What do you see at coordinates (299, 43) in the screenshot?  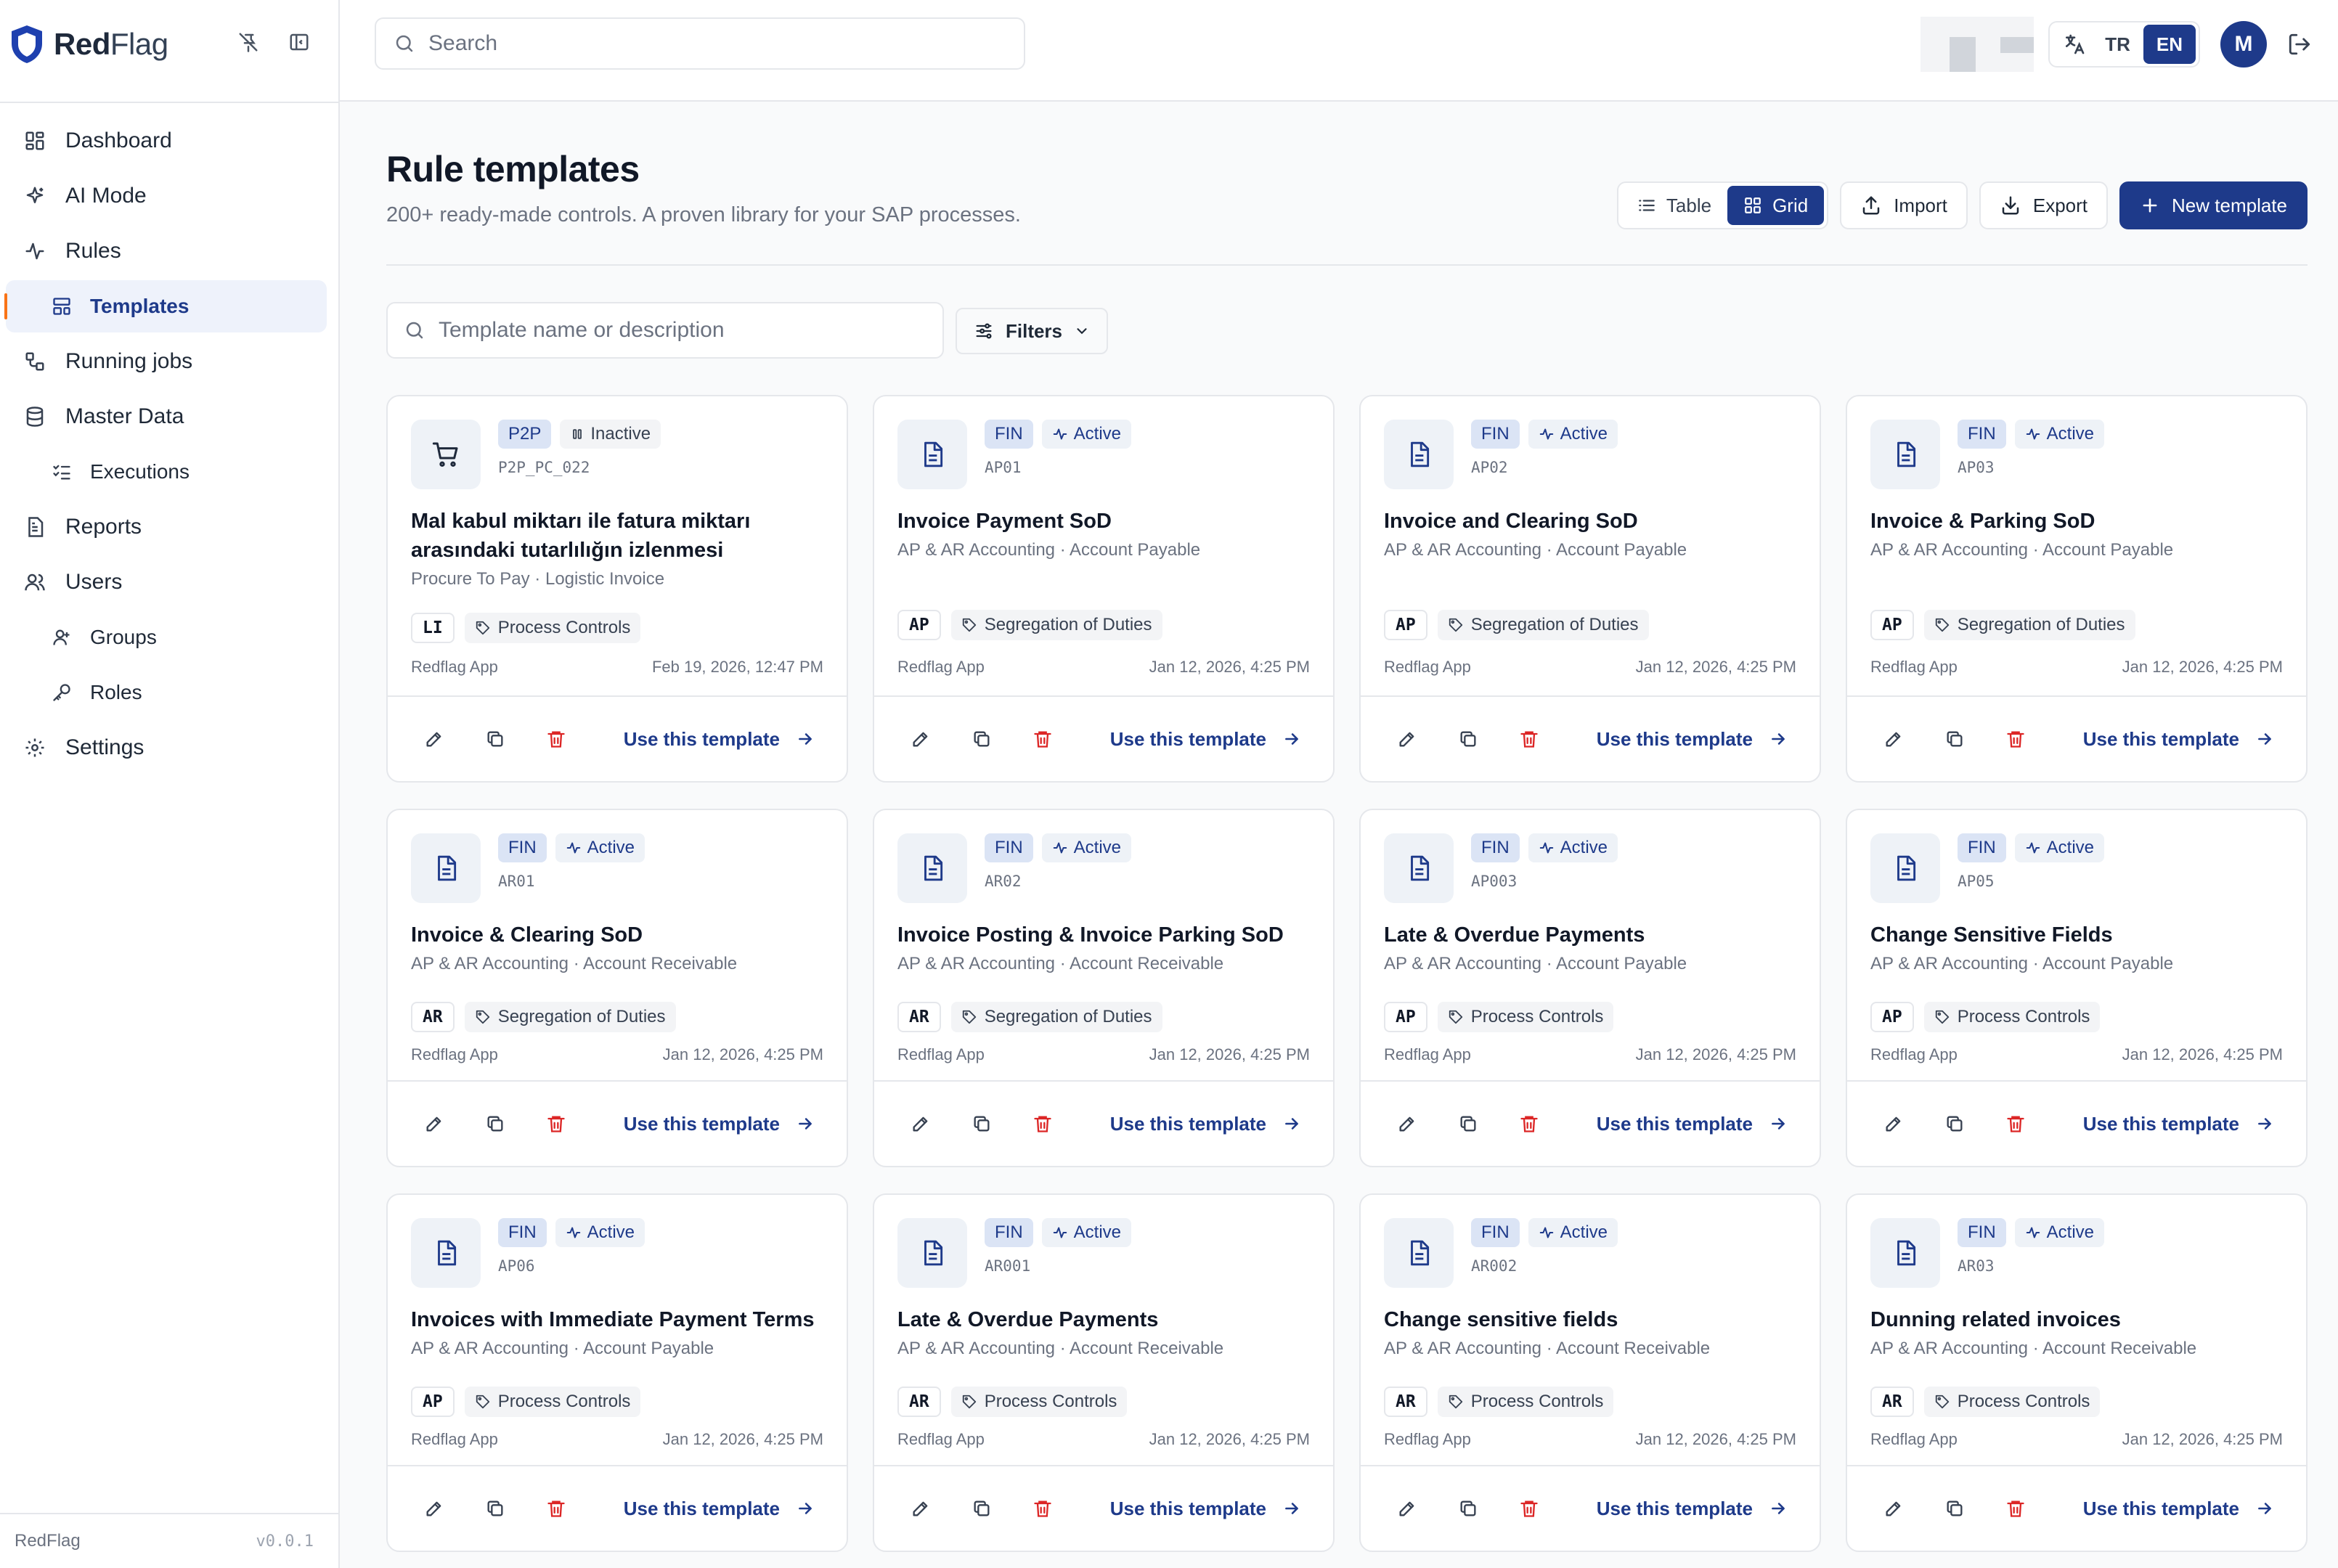 I see `panel-left-icon` at bounding box center [299, 43].